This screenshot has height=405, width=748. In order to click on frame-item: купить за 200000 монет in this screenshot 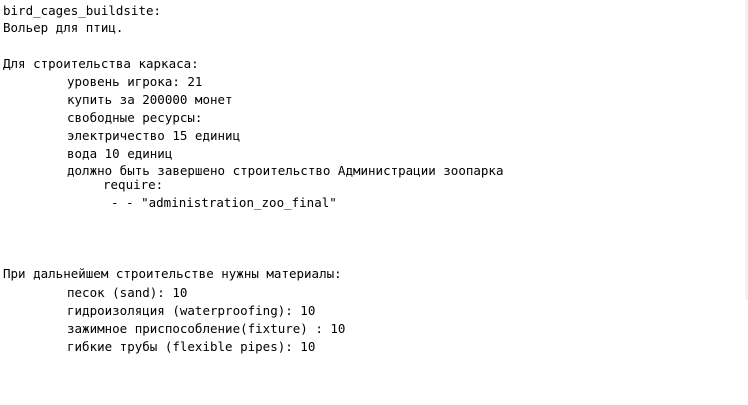, I will do `click(150, 99)`.